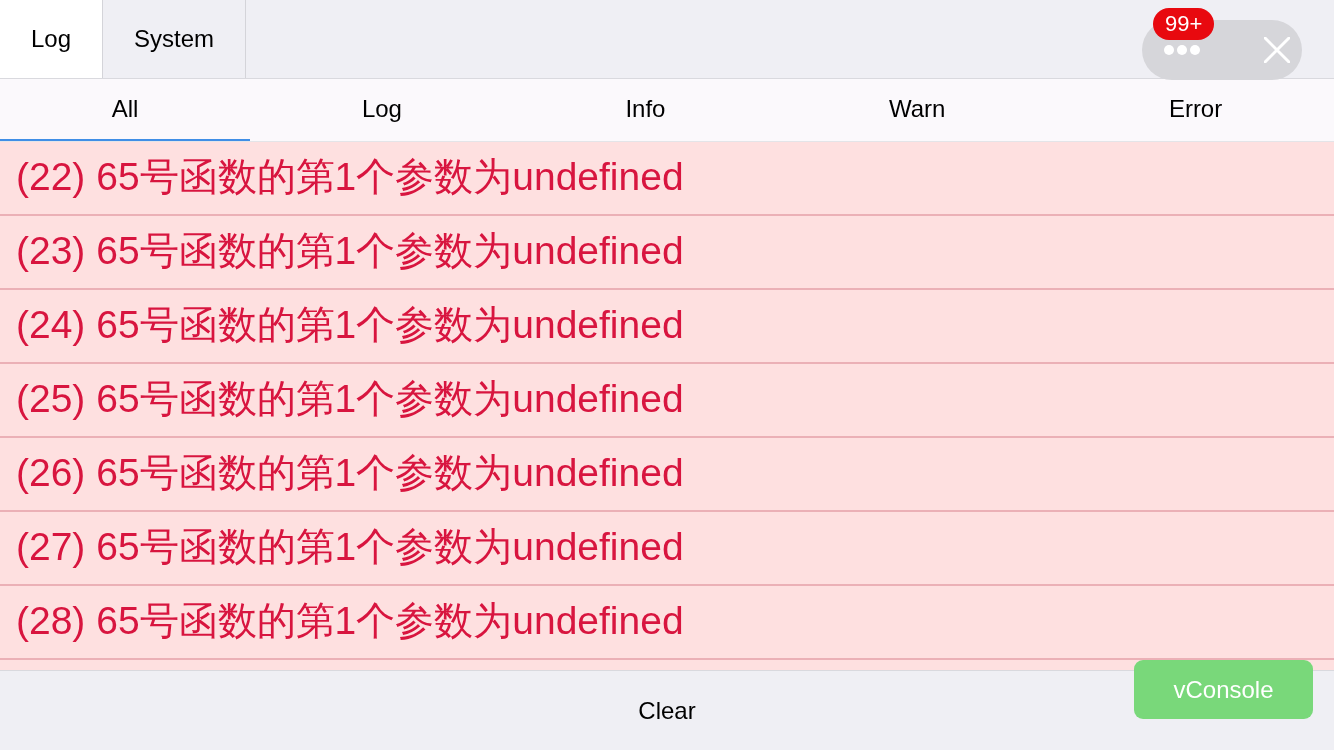 The image size is (1334, 750). I want to click on tab: Log, so click(52, 39).